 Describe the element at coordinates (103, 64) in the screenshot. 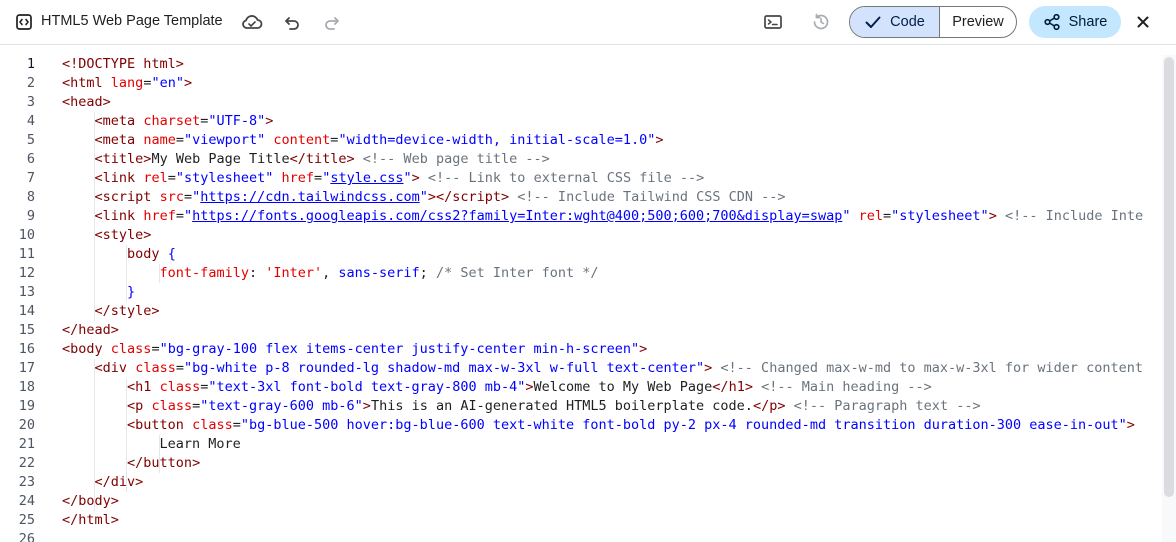

I see `code-token: <!DOCTYPE` at that location.